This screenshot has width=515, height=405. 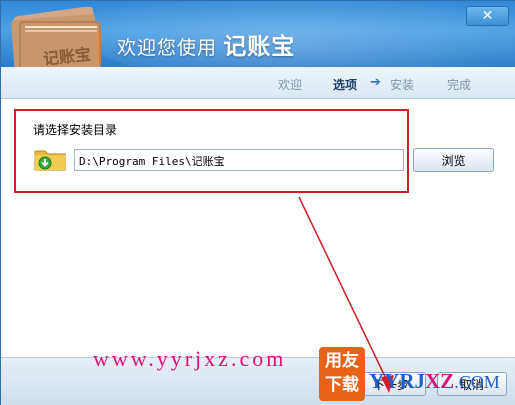 I want to click on watermark-brand: YYRJXZ.COM, so click(x=434, y=381).